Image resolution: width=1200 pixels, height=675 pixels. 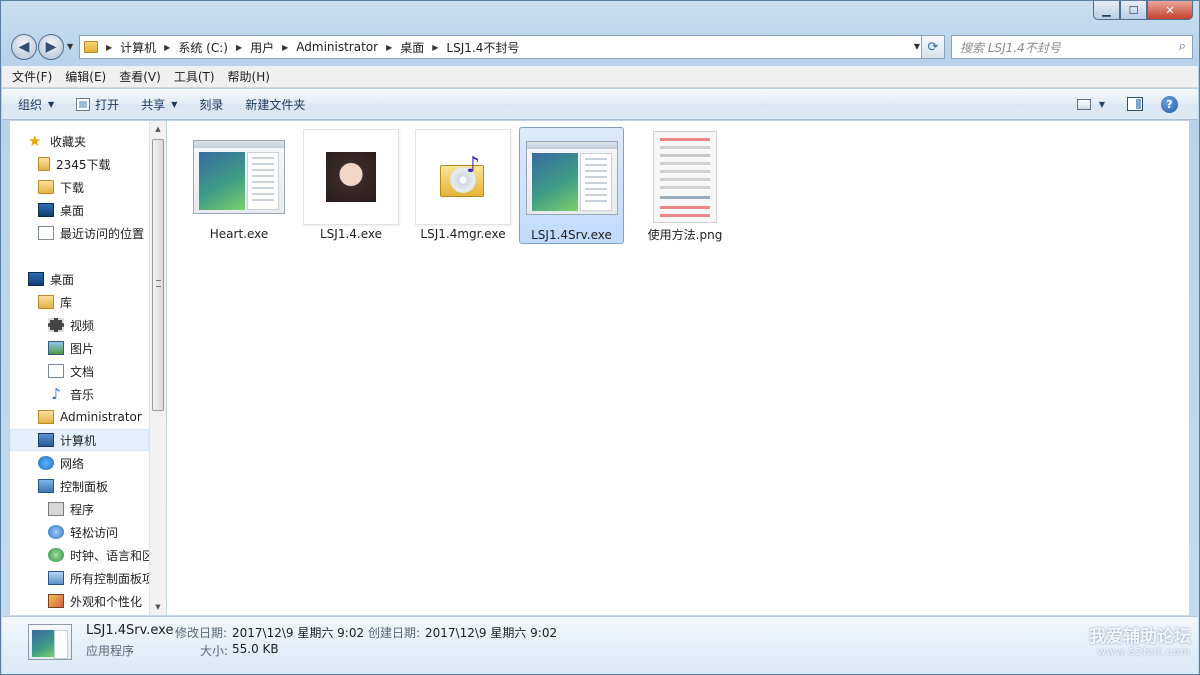 What do you see at coordinates (84, 486) in the screenshot?
I see `tree-label: 控制面板` at bounding box center [84, 486].